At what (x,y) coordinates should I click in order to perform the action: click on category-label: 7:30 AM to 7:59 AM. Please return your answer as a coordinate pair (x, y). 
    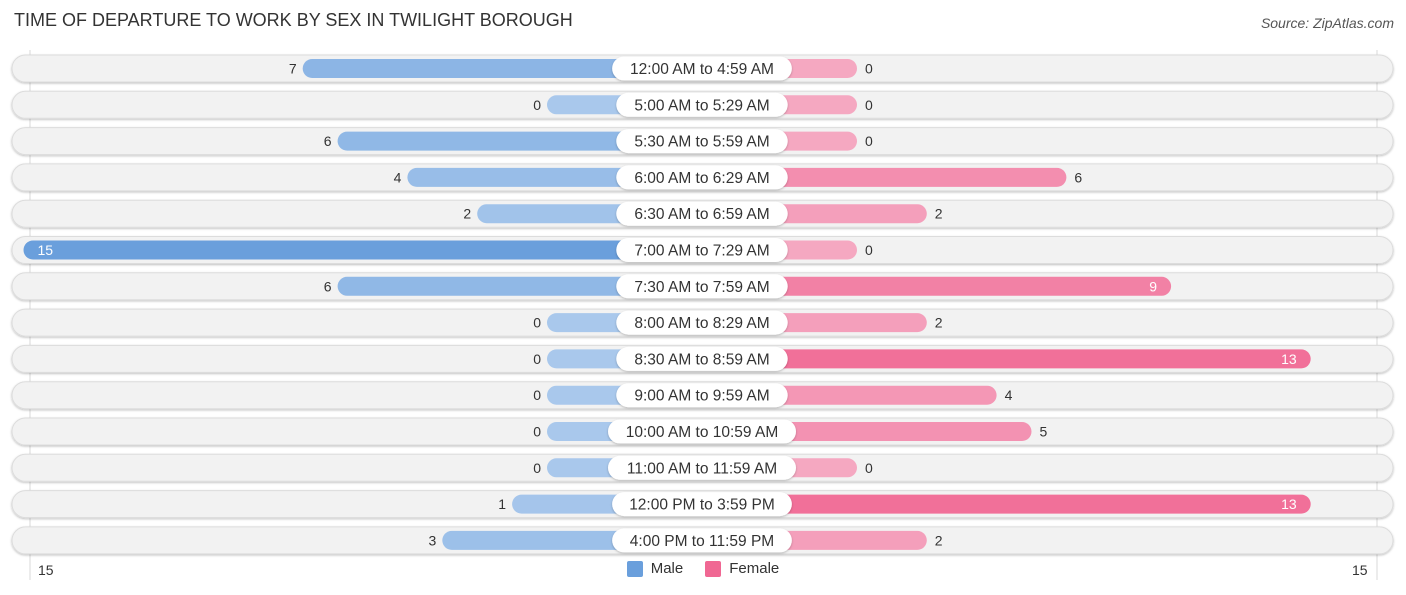
    Looking at the image, I should click on (701, 287).